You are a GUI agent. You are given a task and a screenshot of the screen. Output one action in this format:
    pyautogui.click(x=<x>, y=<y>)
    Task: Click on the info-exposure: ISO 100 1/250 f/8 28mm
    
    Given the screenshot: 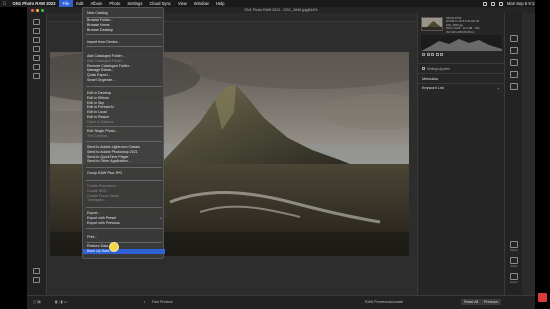 What is the action you would take?
    pyautogui.click(x=460, y=32)
    